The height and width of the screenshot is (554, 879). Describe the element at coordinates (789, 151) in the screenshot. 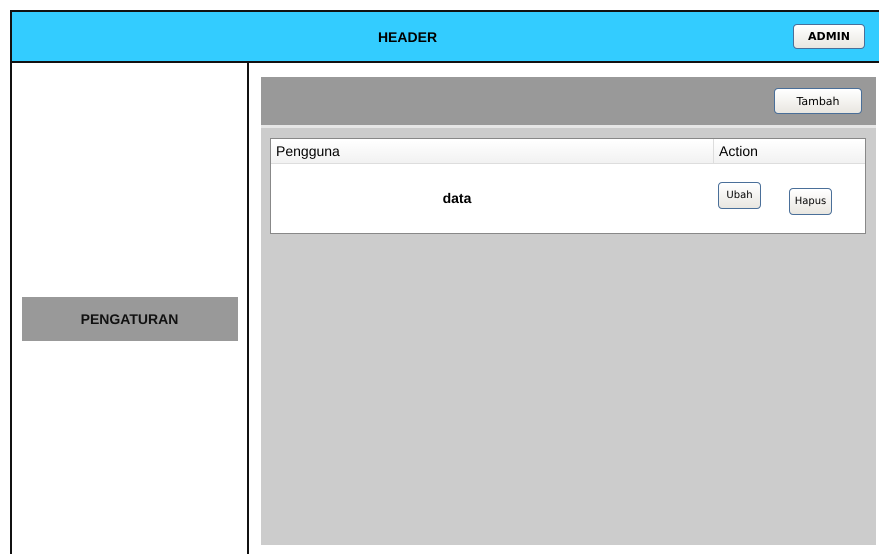

I see `column-header: Action` at that location.